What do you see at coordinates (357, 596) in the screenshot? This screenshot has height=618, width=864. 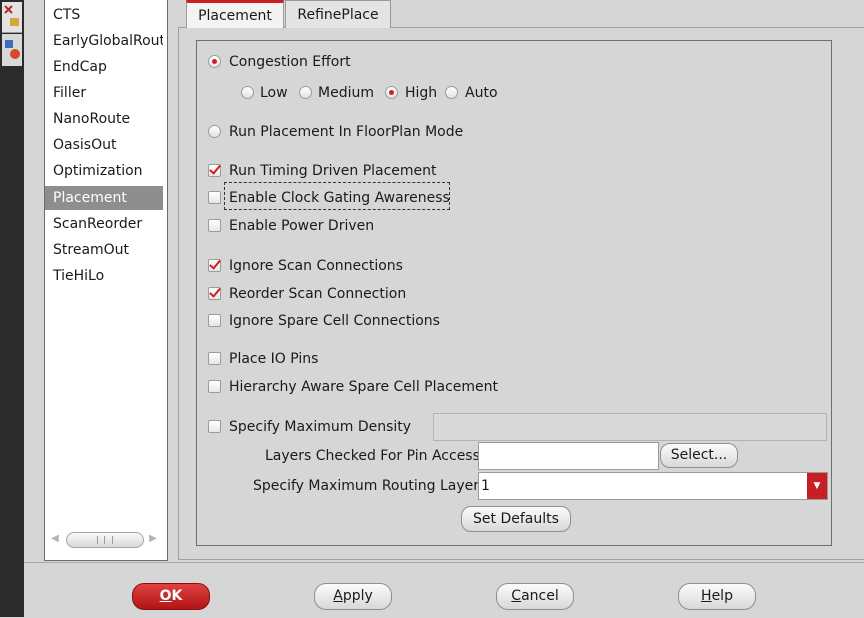 I see `apply-label: pply` at bounding box center [357, 596].